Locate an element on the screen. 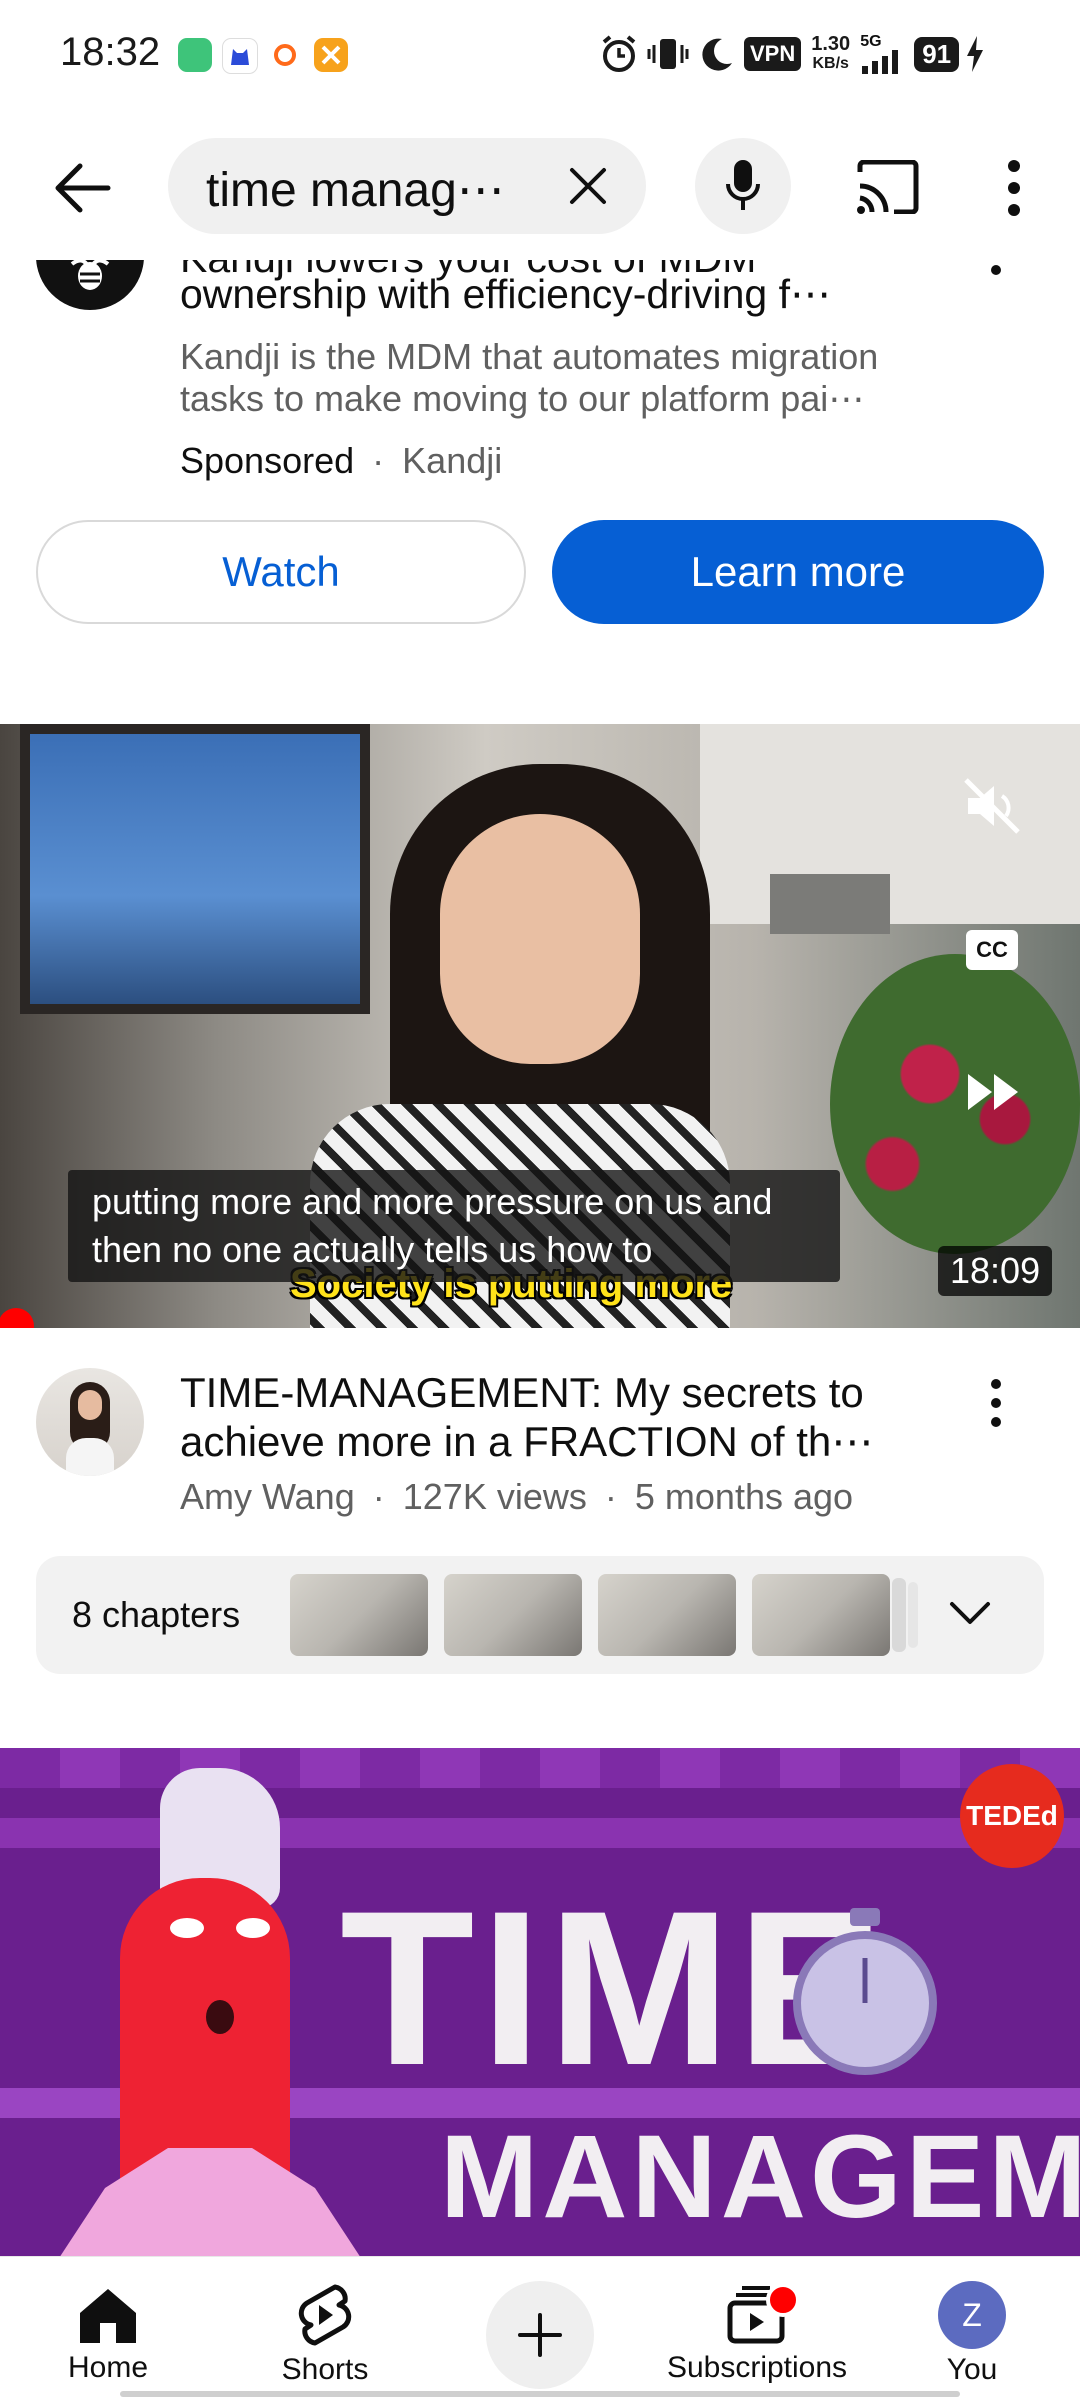 This screenshot has width=1080, height=2401. nav-home: Home is located at coordinates (108, 2329).